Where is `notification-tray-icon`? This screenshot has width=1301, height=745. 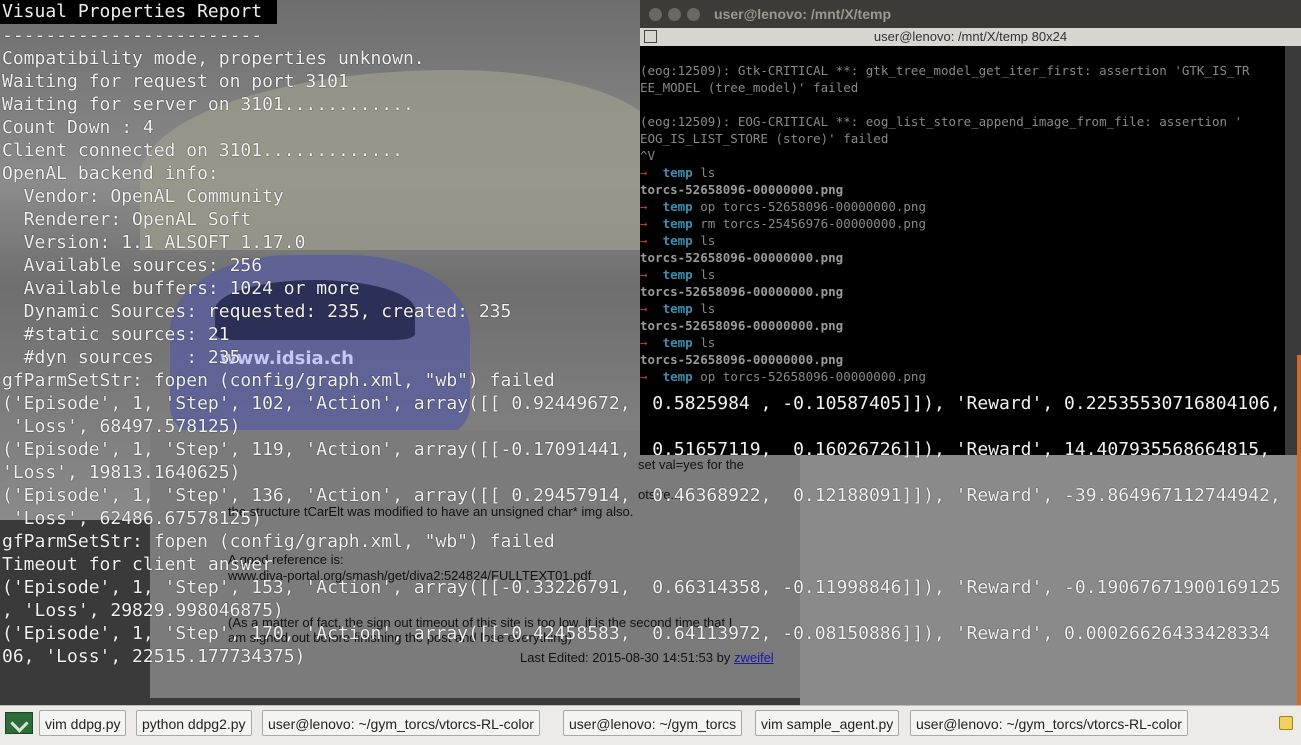 notification-tray-icon is located at coordinates (1286, 723).